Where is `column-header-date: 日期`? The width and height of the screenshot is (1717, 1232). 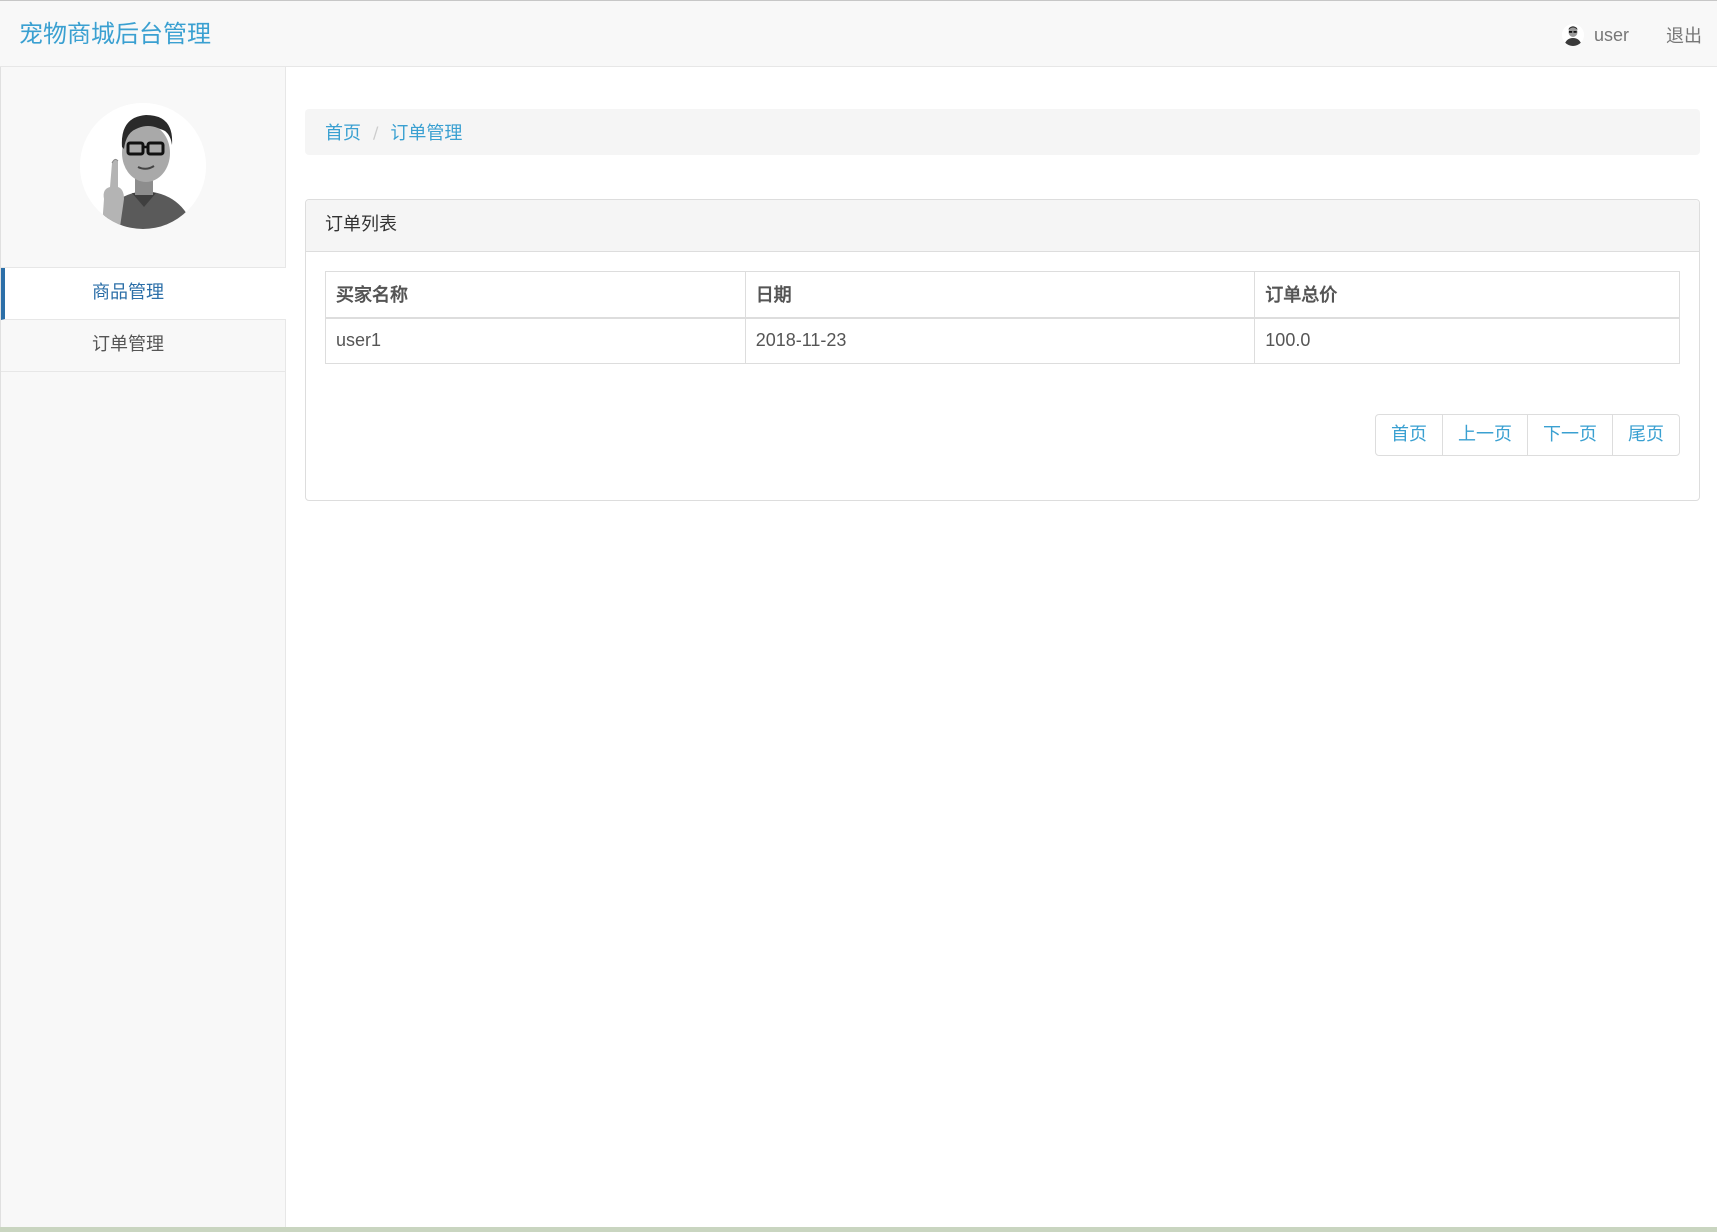 column-header-date: 日期 is located at coordinates (1000, 295).